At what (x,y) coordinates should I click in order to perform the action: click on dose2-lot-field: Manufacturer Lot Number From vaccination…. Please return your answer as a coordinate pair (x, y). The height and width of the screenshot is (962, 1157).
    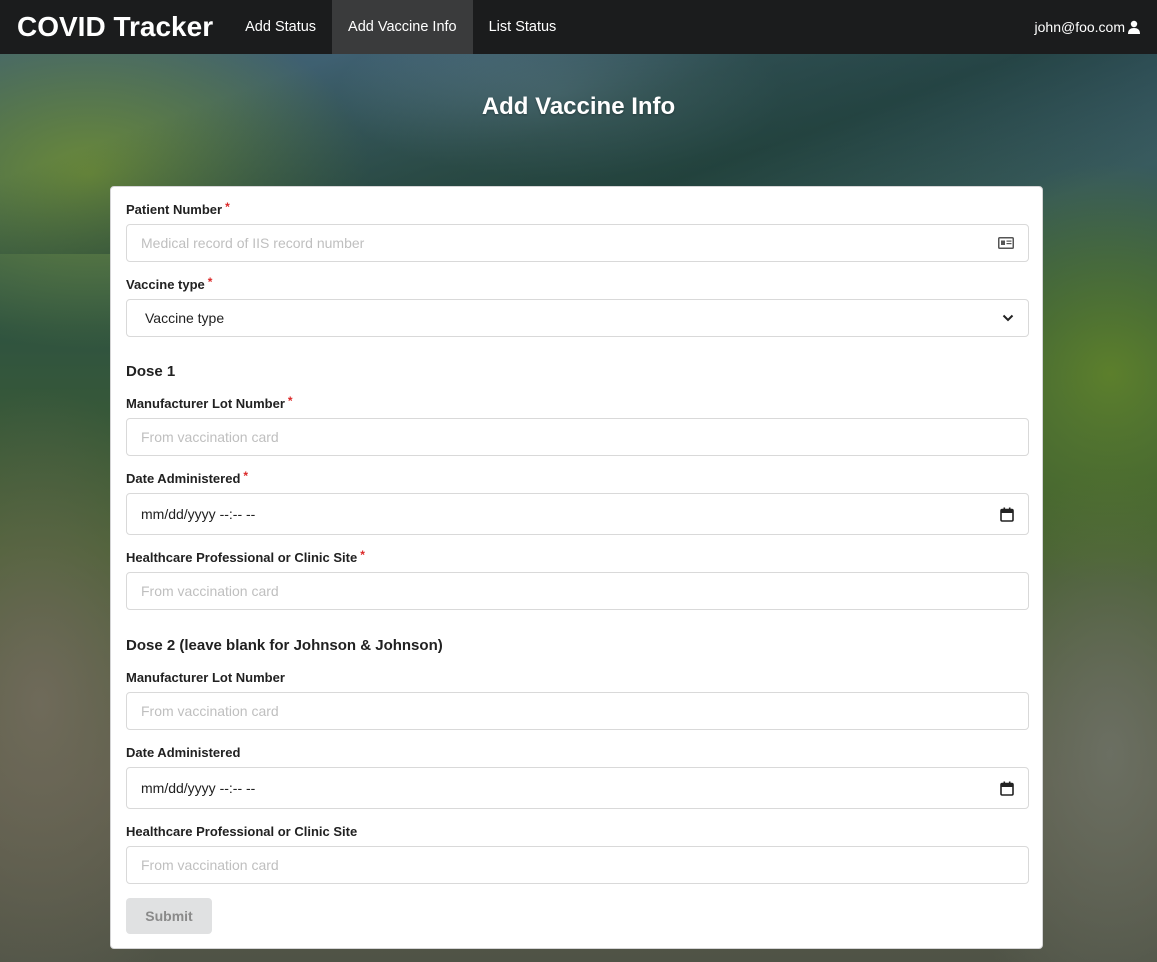
    Looking at the image, I should click on (577, 700).